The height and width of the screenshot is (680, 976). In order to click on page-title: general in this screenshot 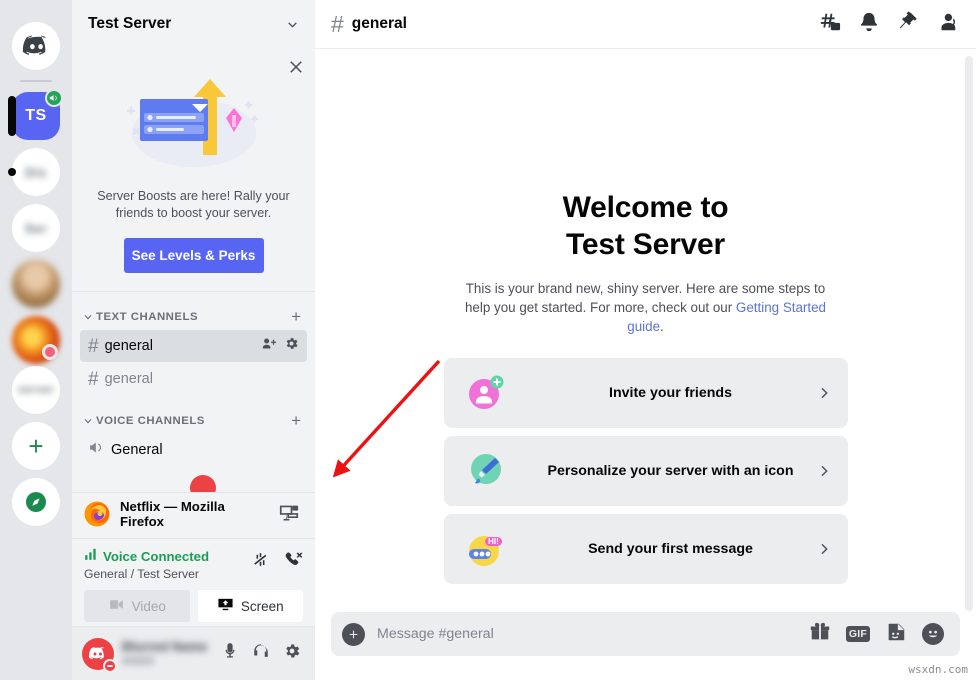, I will do `click(379, 23)`.